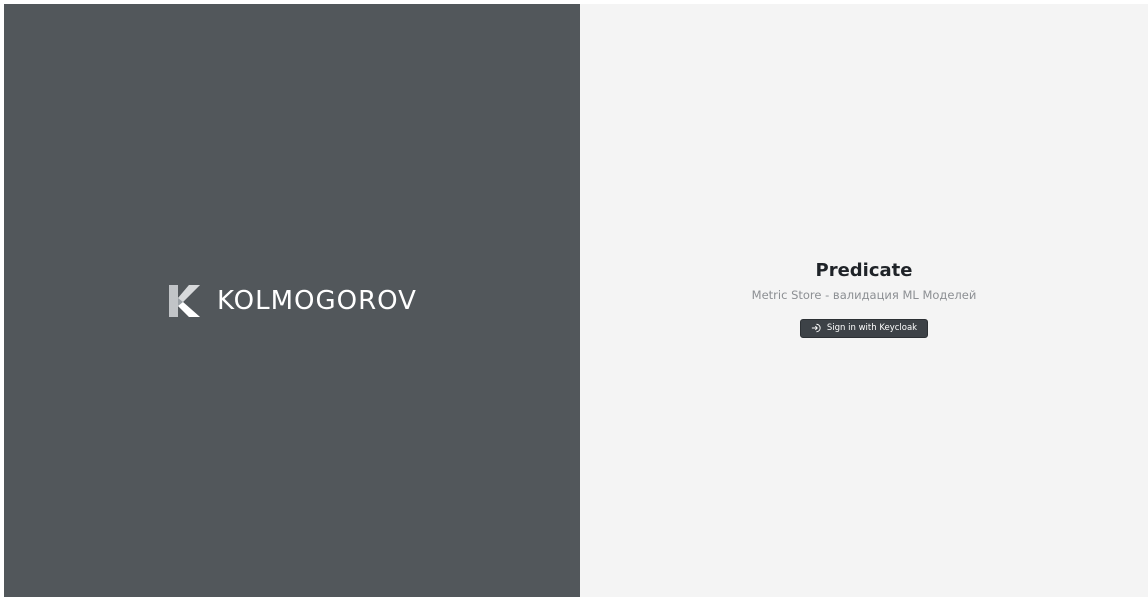 The width and height of the screenshot is (1148, 597). Describe the element at coordinates (872, 328) in the screenshot. I see `signin-button-label: Sign in with Keycloak` at that location.